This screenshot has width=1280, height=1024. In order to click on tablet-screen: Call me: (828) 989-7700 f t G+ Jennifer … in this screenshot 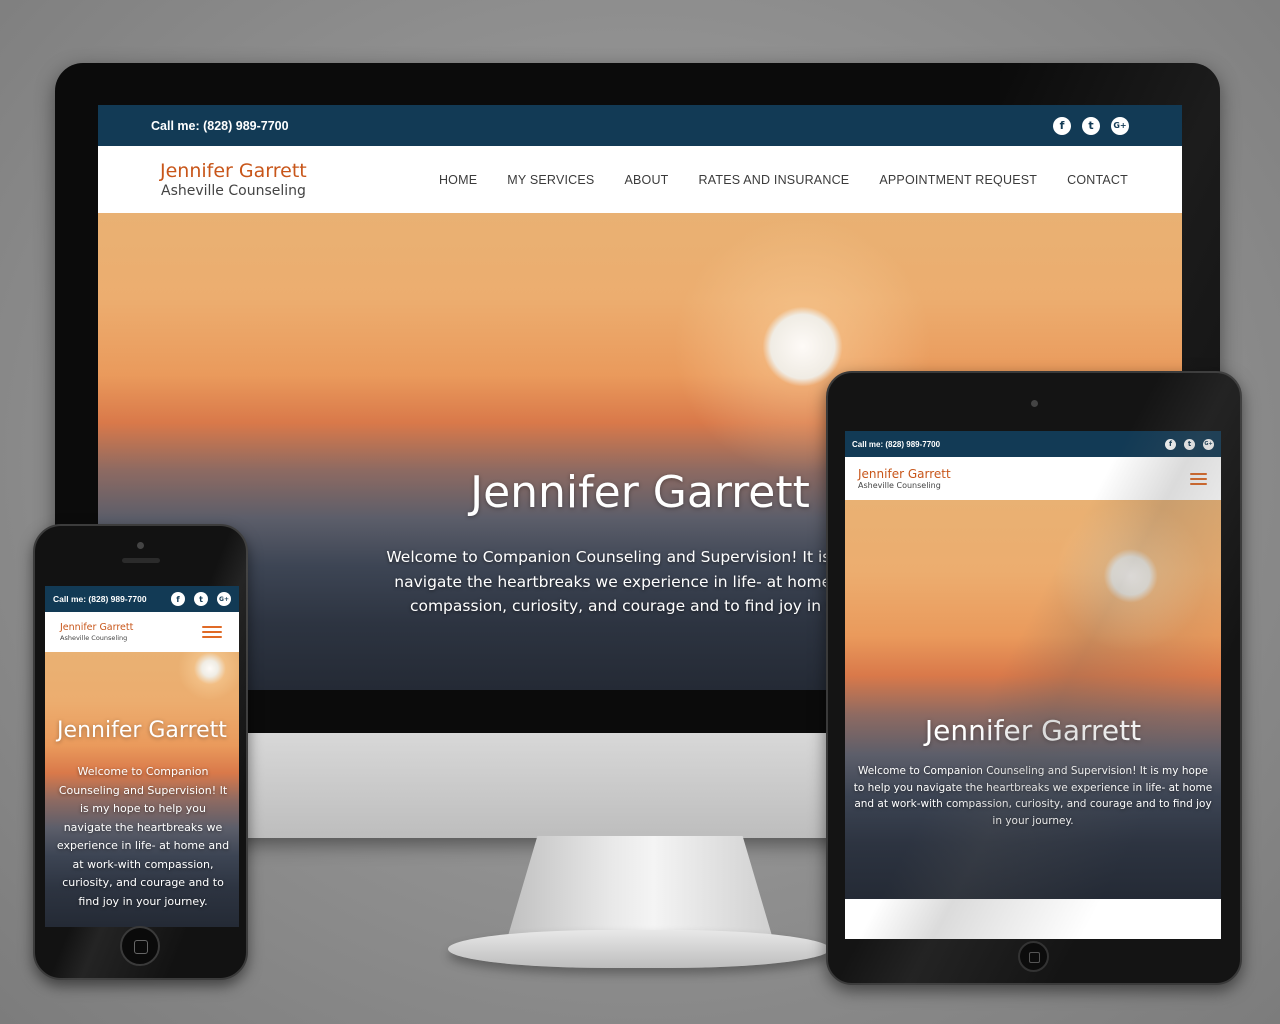, I will do `click(1033, 685)`.